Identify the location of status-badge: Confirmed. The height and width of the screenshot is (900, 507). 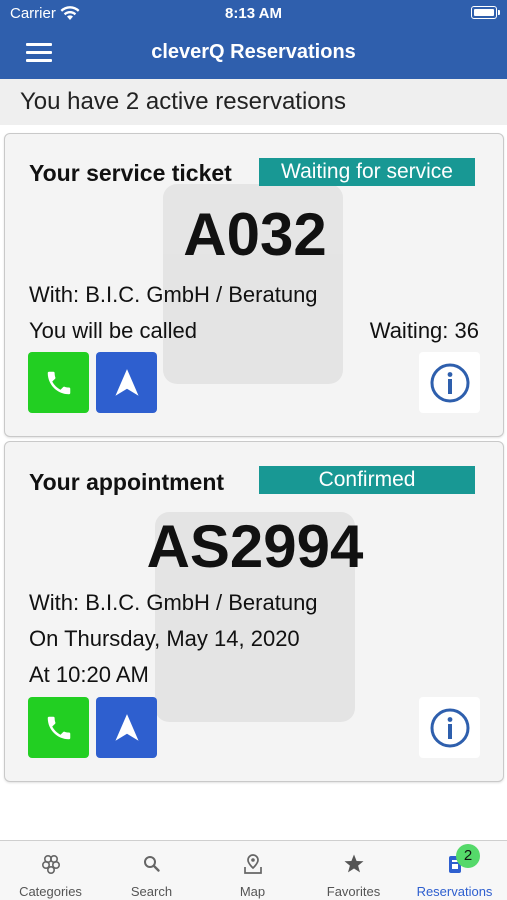
(367, 480).